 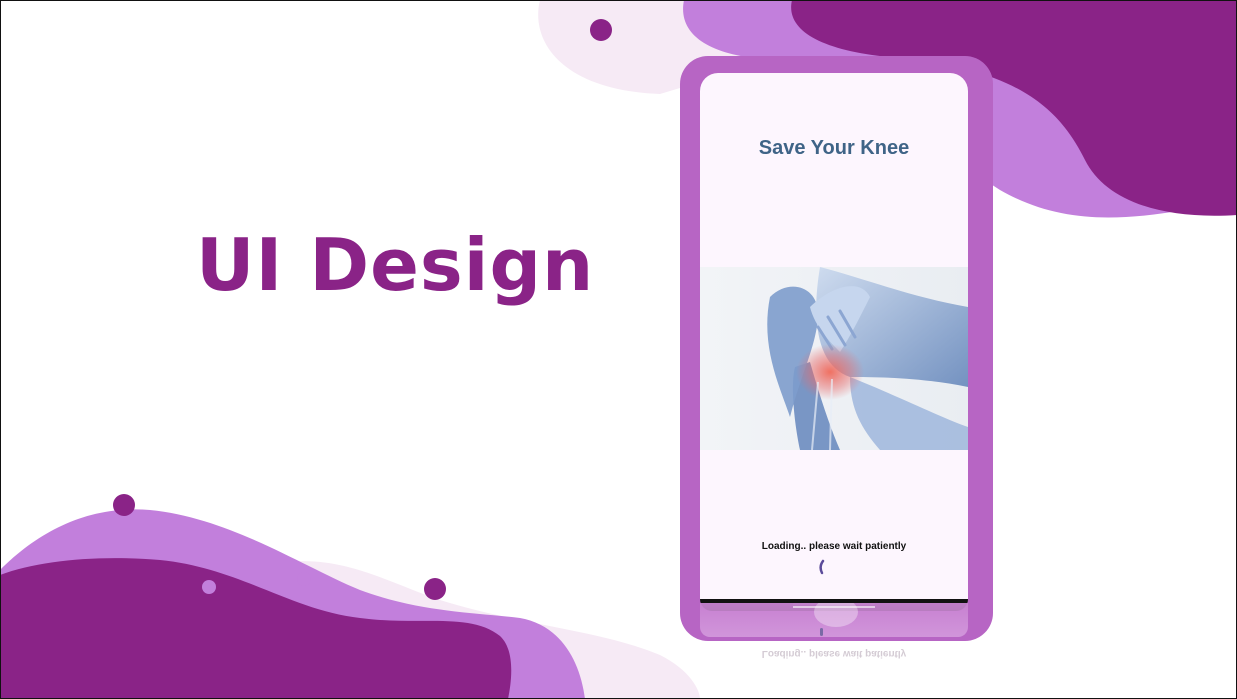 What do you see at coordinates (395, 265) in the screenshot?
I see `slide-headline: UI Design` at bounding box center [395, 265].